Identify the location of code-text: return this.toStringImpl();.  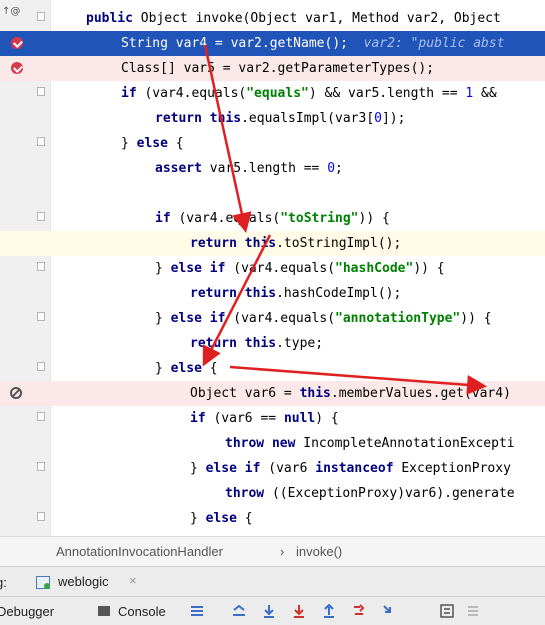
(295, 243).